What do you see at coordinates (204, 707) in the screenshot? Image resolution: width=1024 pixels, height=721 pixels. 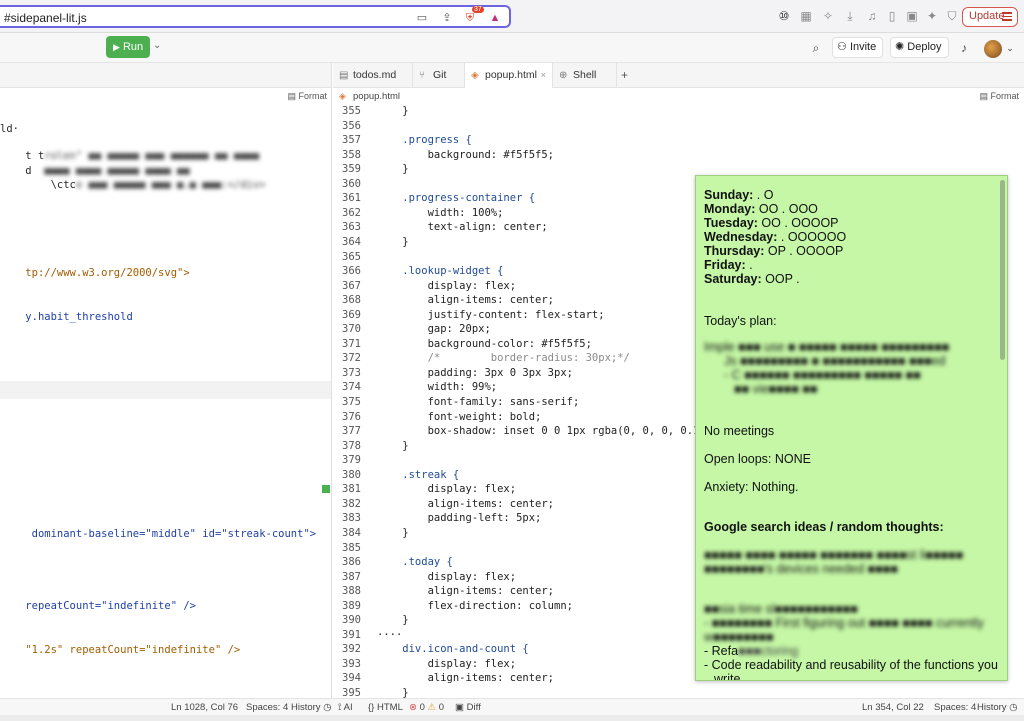 I see `cursor-position-left: Ln 1028, Col 76` at bounding box center [204, 707].